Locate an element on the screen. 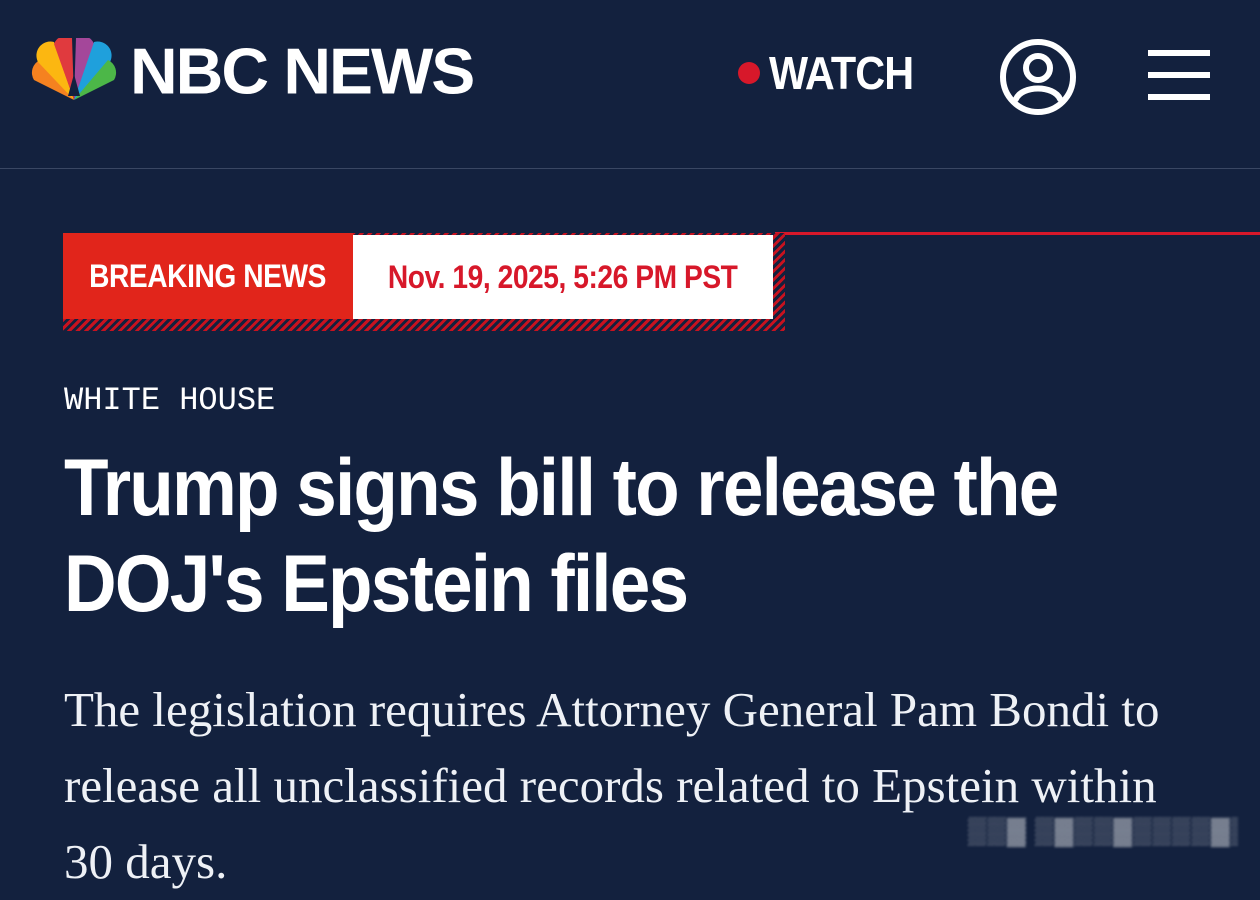 This screenshot has height=900, width=1260. breaking-news-banner: BREAKING NEWS Nov. 19, 2025, 5:26 PM PST is located at coordinates (424, 282).